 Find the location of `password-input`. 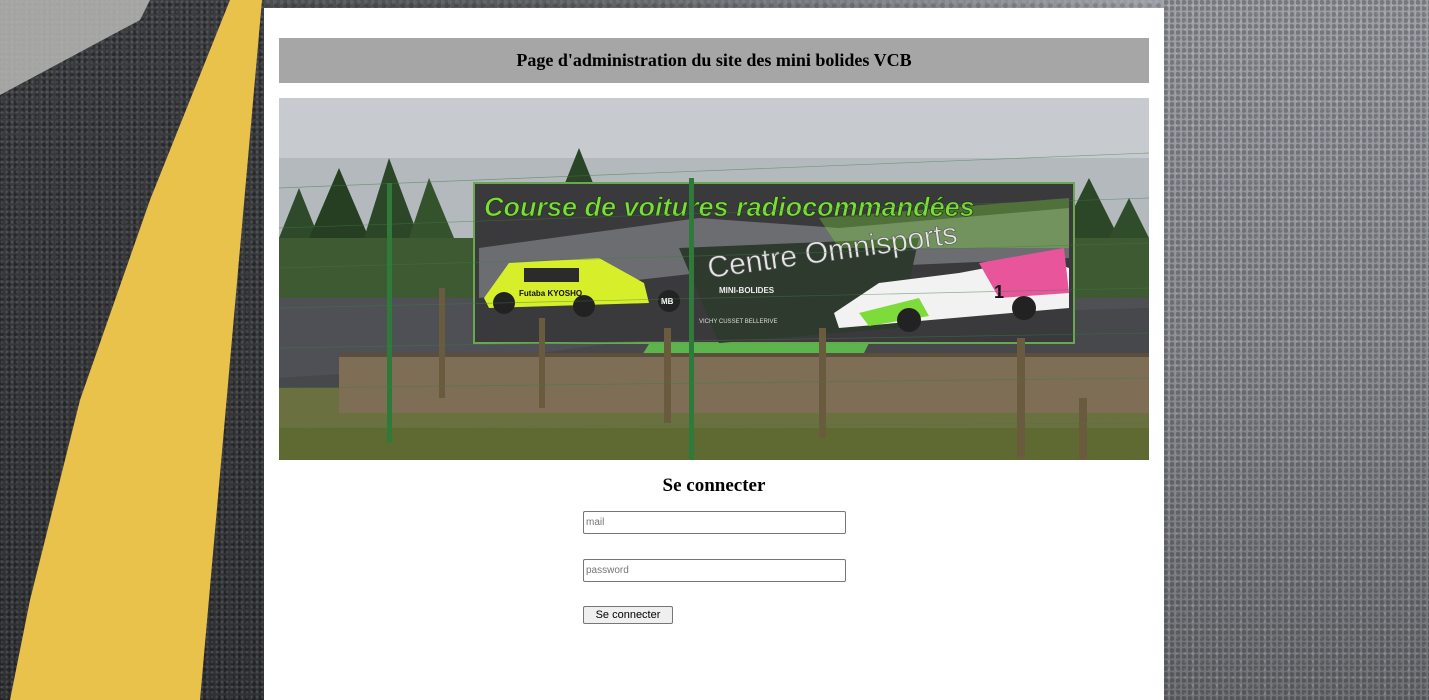

password-input is located at coordinates (714, 570).